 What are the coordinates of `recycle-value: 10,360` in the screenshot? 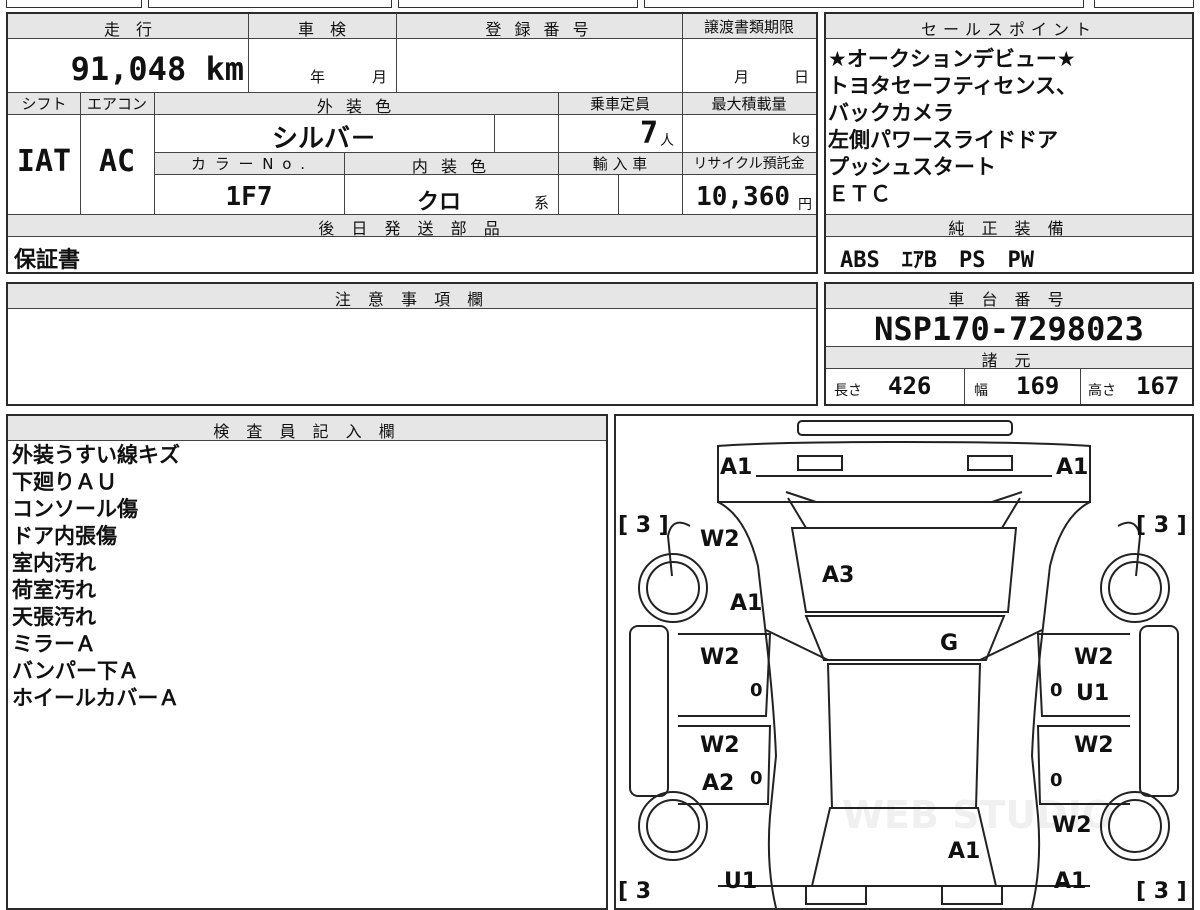 It's located at (743, 197).